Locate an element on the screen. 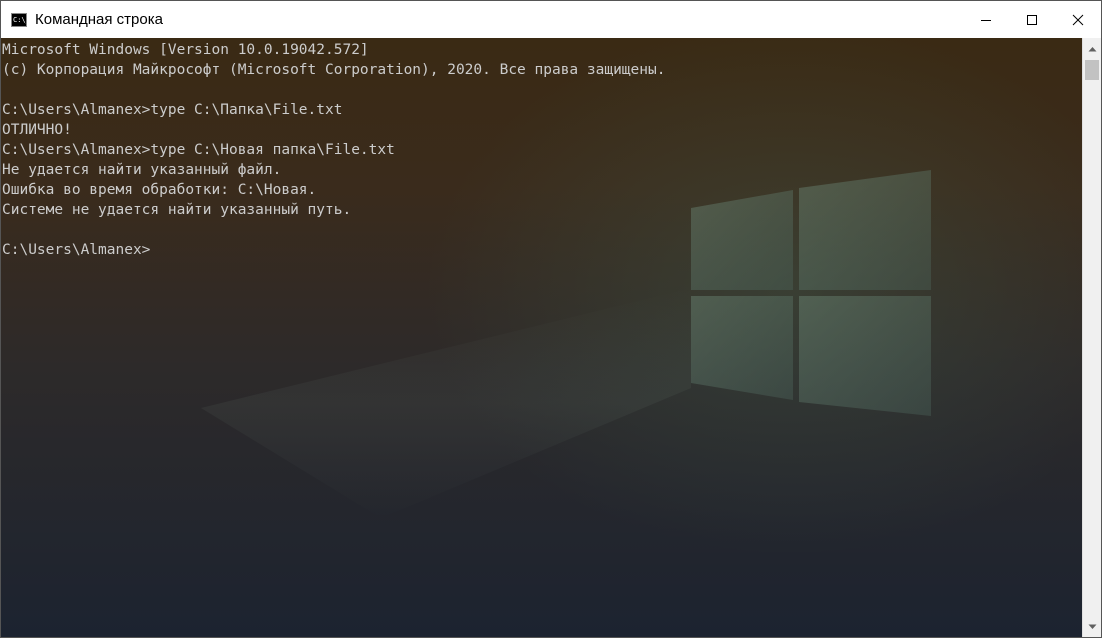  close-icon is located at coordinates (1078, 19).